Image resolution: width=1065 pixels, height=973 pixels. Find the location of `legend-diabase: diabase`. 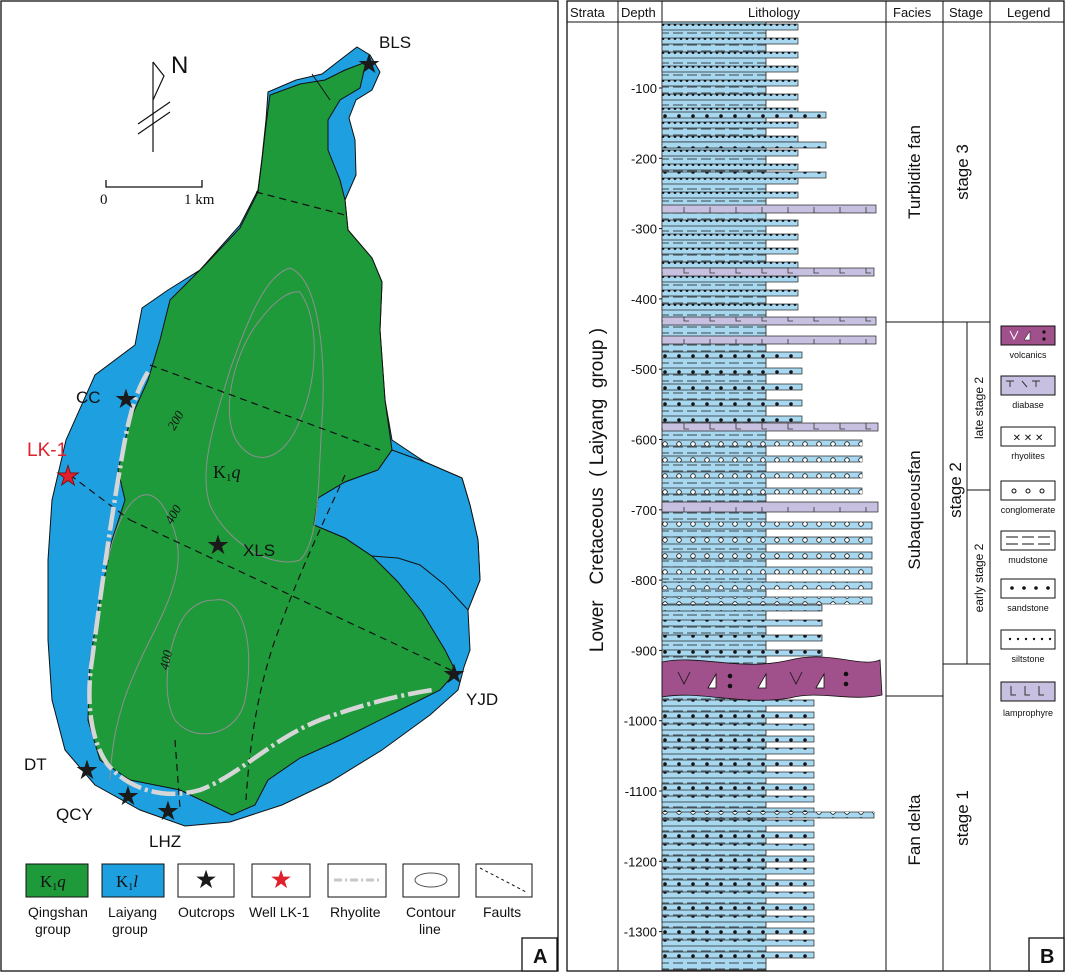

legend-diabase: diabase is located at coordinates (1028, 405).